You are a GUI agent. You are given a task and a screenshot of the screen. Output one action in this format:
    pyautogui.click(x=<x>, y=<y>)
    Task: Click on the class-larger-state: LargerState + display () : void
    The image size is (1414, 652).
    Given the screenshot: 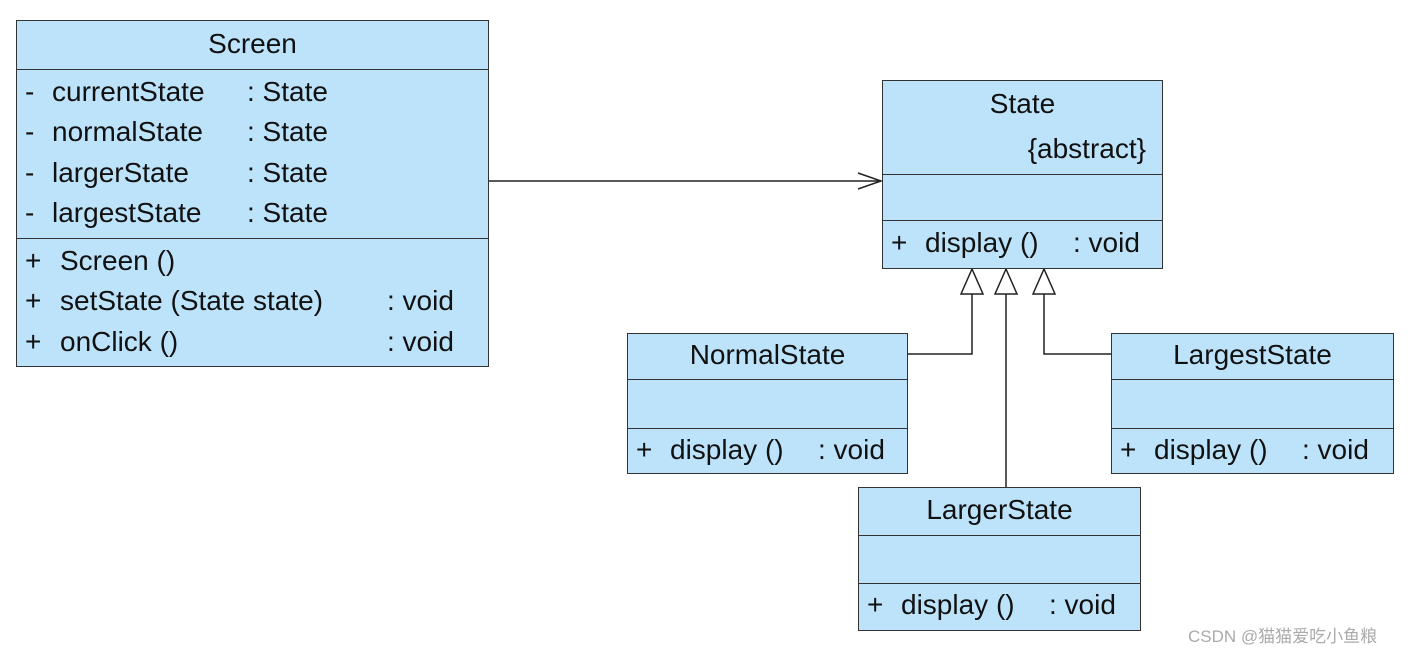 What is the action you would take?
    pyautogui.click(x=999, y=559)
    